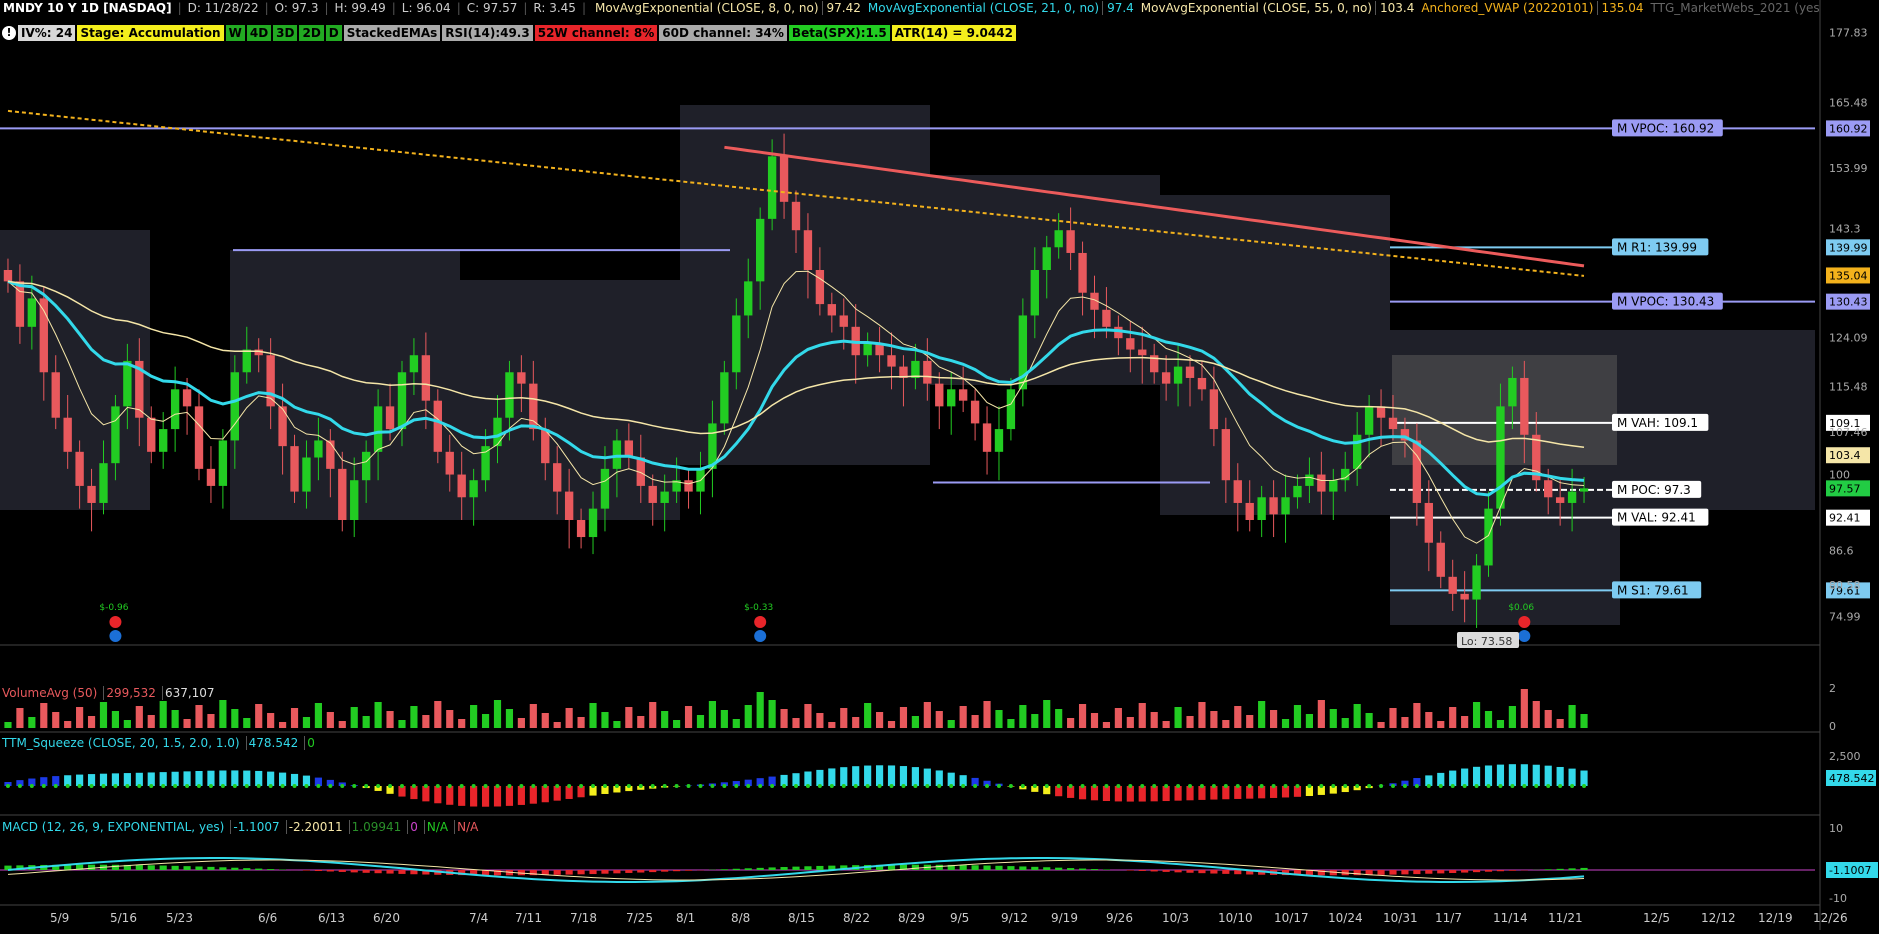 This screenshot has width=1879, height=934. I want to click on alert-icon: !, so click(9, 33).